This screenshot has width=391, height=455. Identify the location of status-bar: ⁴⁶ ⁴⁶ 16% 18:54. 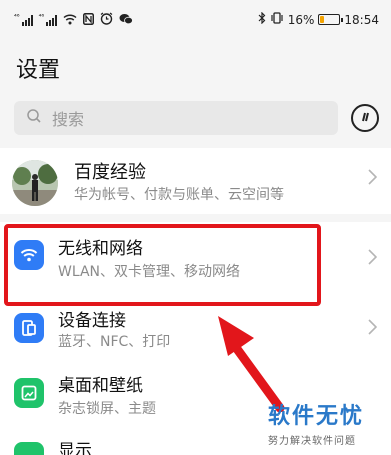
(195, 20).